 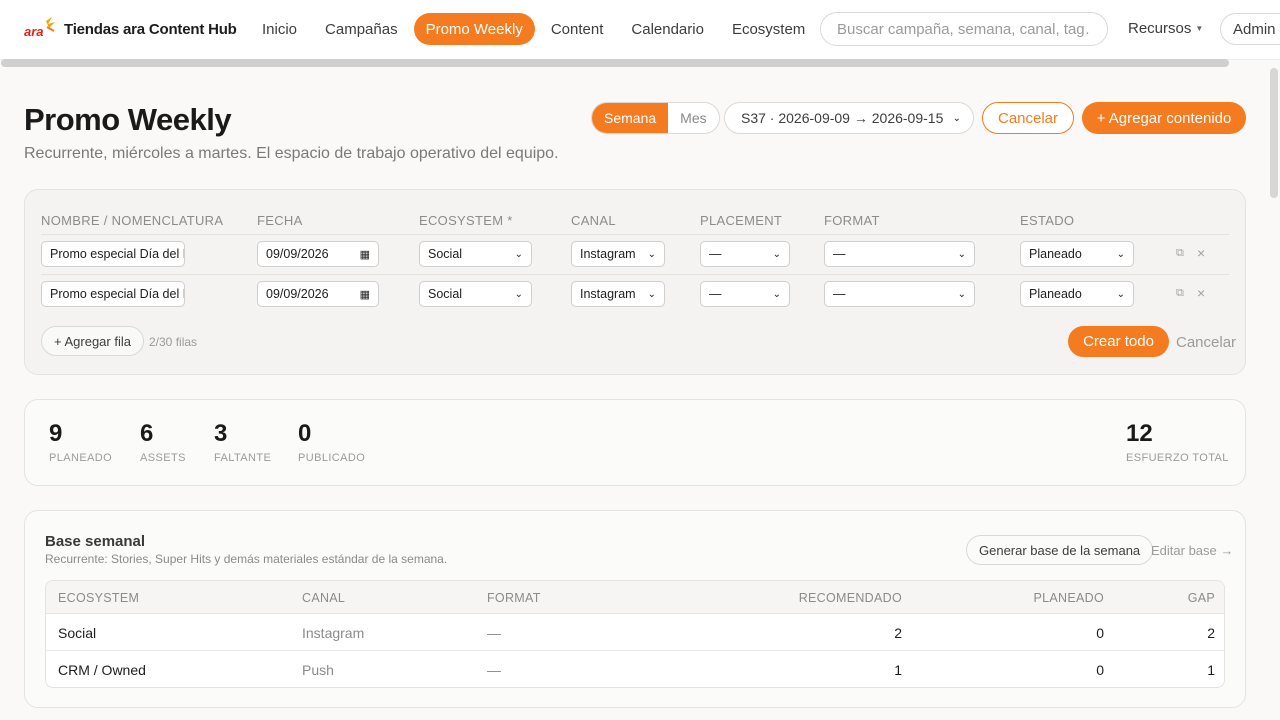 I want to click on nav-item-content: Content, so click(x=577, y=29).